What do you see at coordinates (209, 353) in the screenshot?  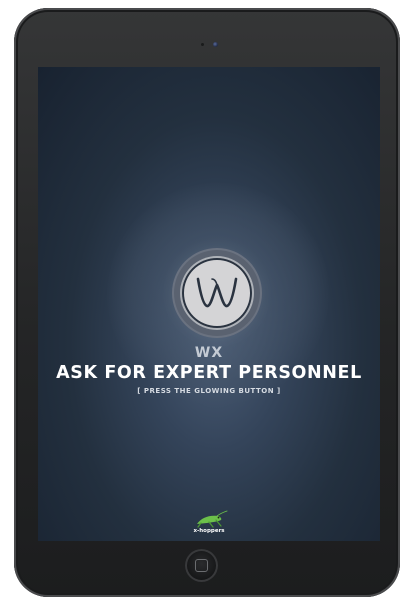 I see `app-subtitle: WX` at bounding box center [209, 353].